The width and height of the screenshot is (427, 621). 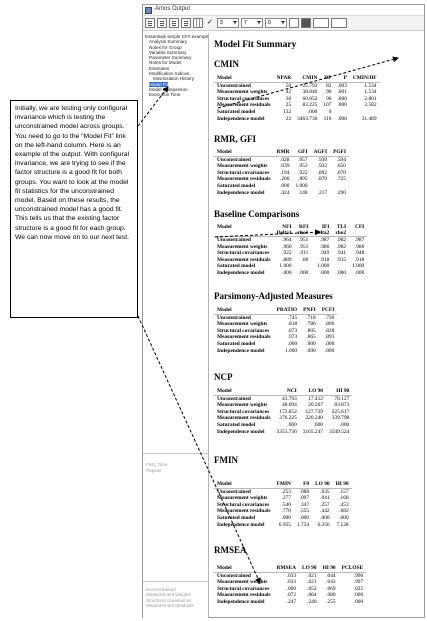 What do you see at coordinates (176, 94) in the screenshot?
I see `tree-item: Execution Time` at bounding box center [176, 94].